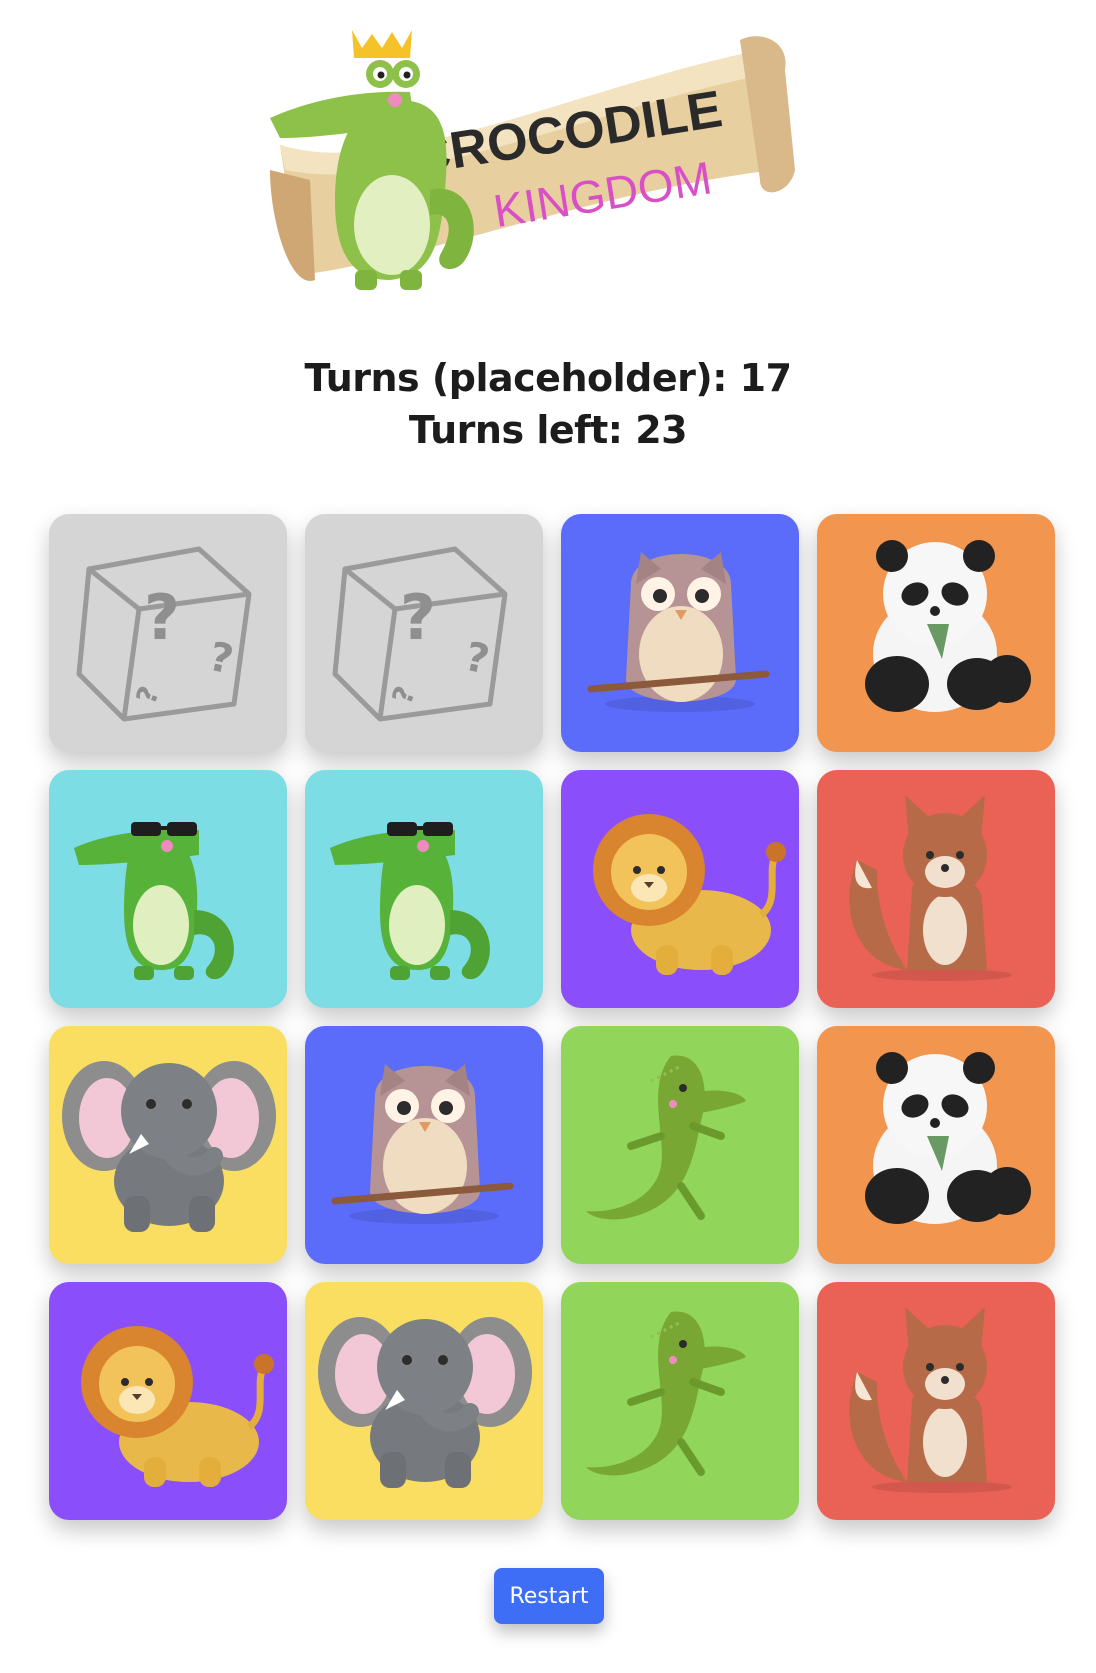 This screenshot has height=1673, width=1096. Describe the element at coordinates (548, 430) in the screenshot. I see `turns-left-counter: Turns left: 23` at that location.